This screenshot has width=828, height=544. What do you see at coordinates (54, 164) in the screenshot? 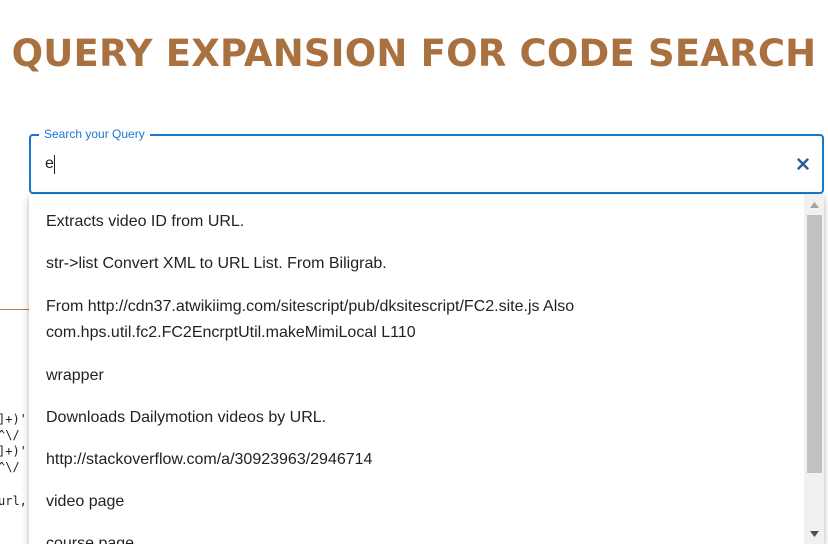
I see `text-caret` at bounding box center [54, 164].